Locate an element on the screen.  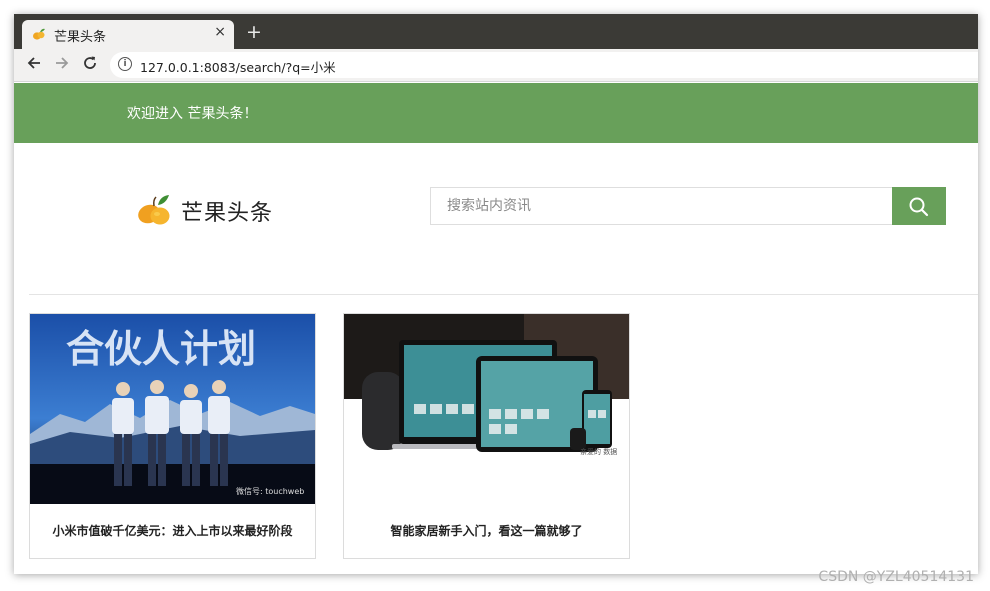
url-text: 127.0.0.1:8083/search/?q=小米 is located at coordinates (238, 67).